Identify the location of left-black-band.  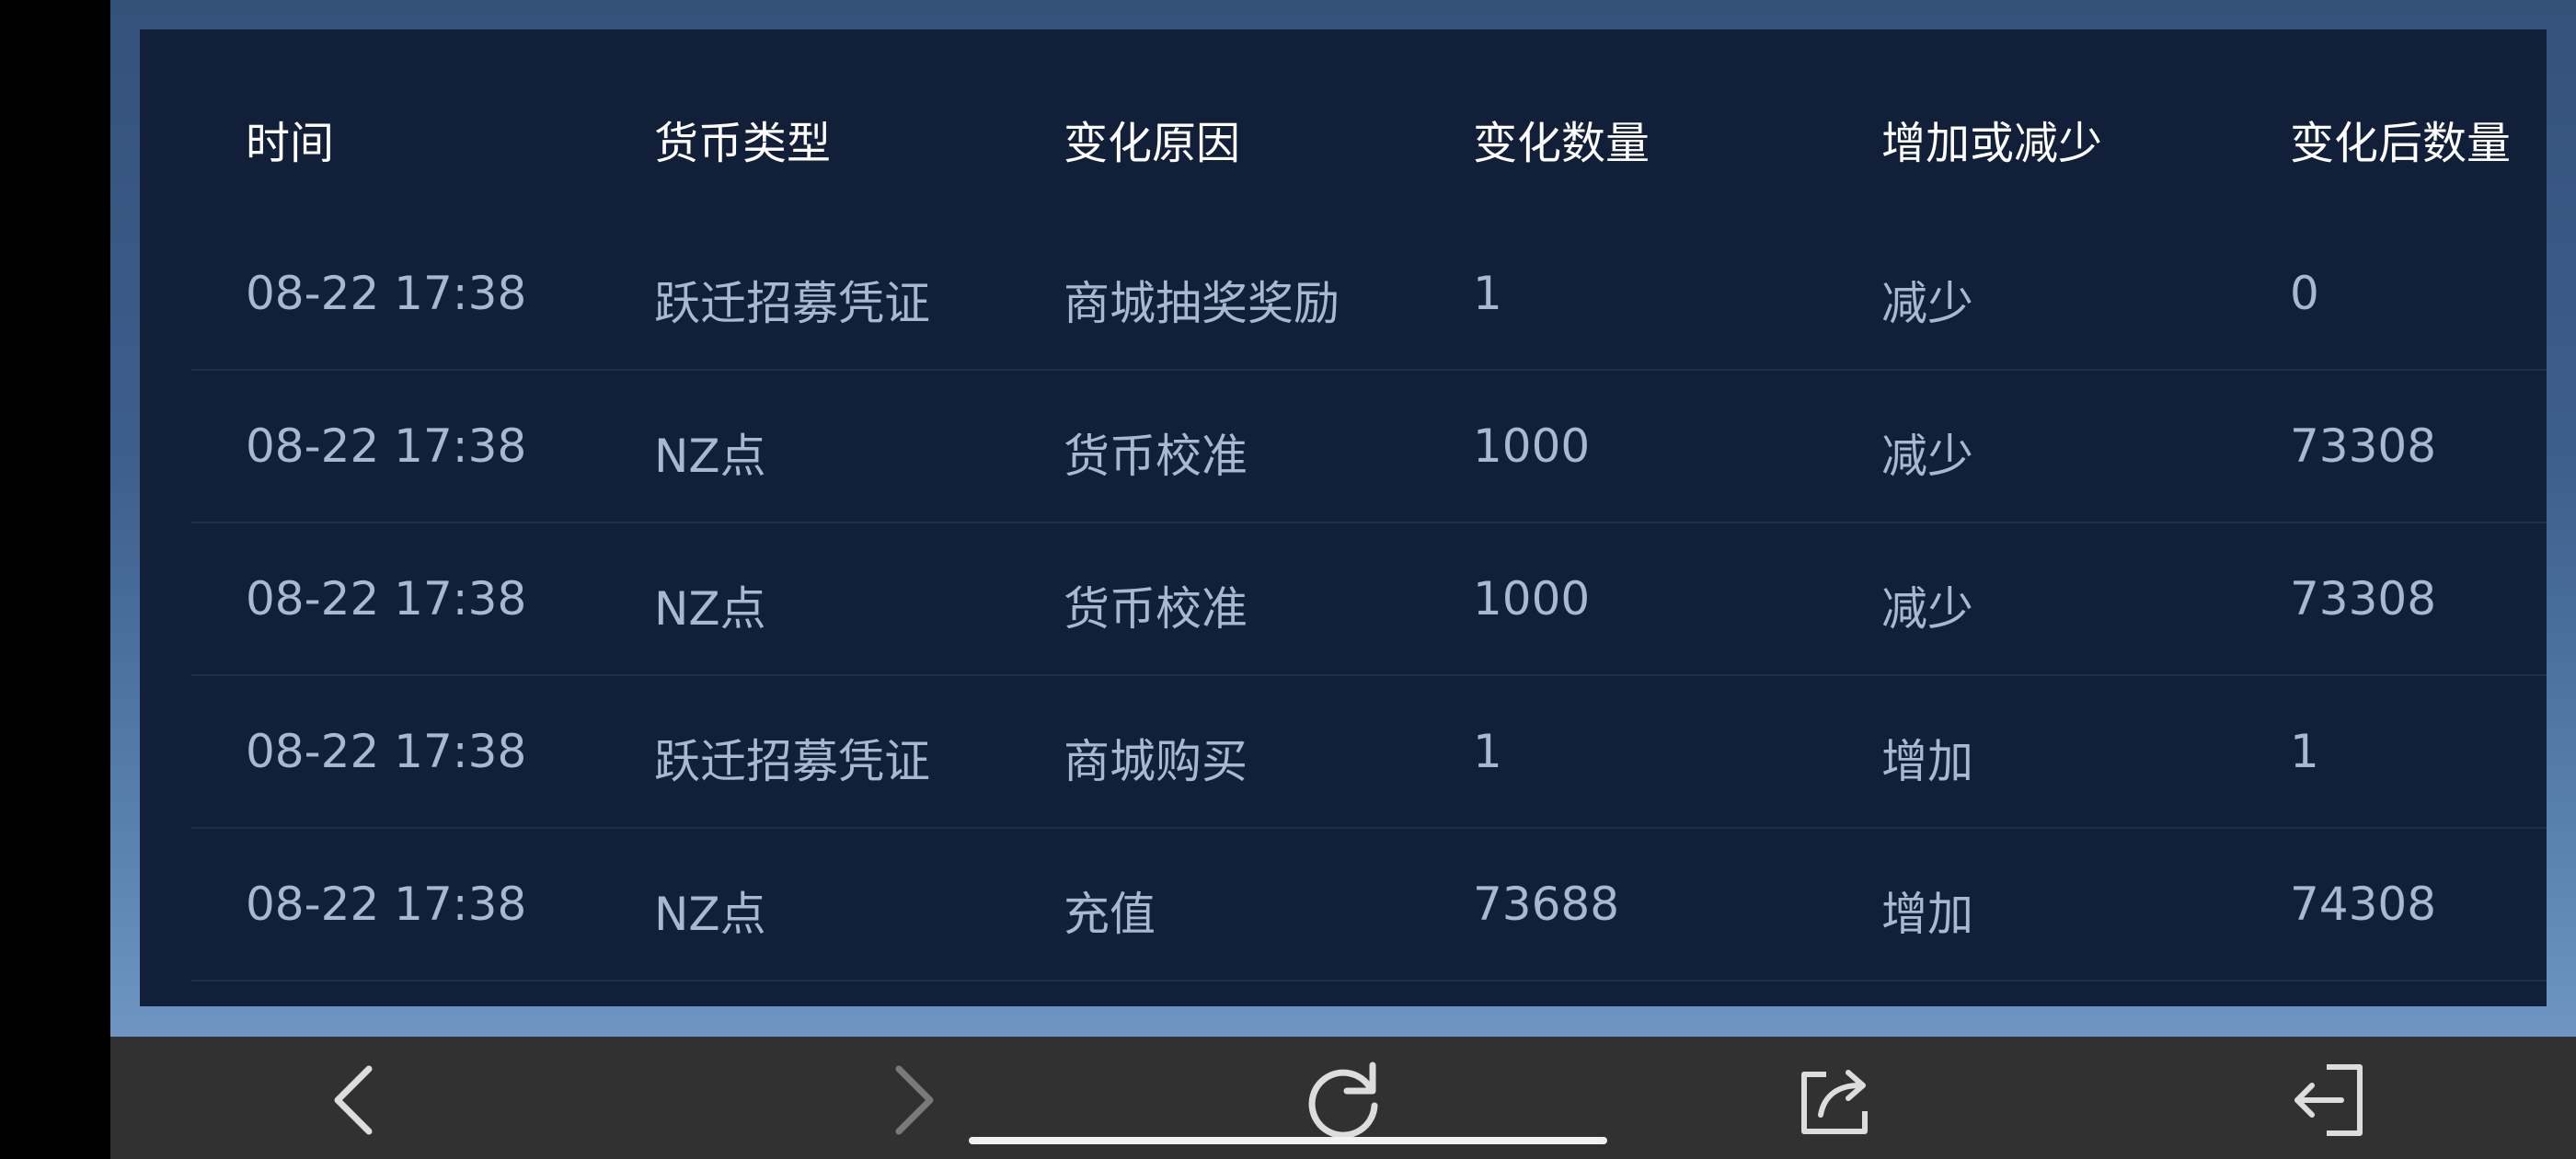
(55, 579).